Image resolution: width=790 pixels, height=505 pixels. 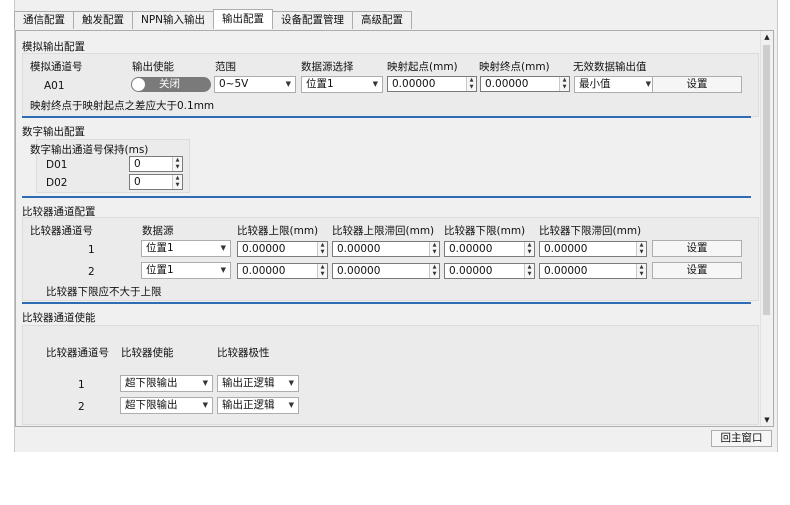 I want to click on analog-header-channel: 模拟通道号, so click(x=56, y=67).